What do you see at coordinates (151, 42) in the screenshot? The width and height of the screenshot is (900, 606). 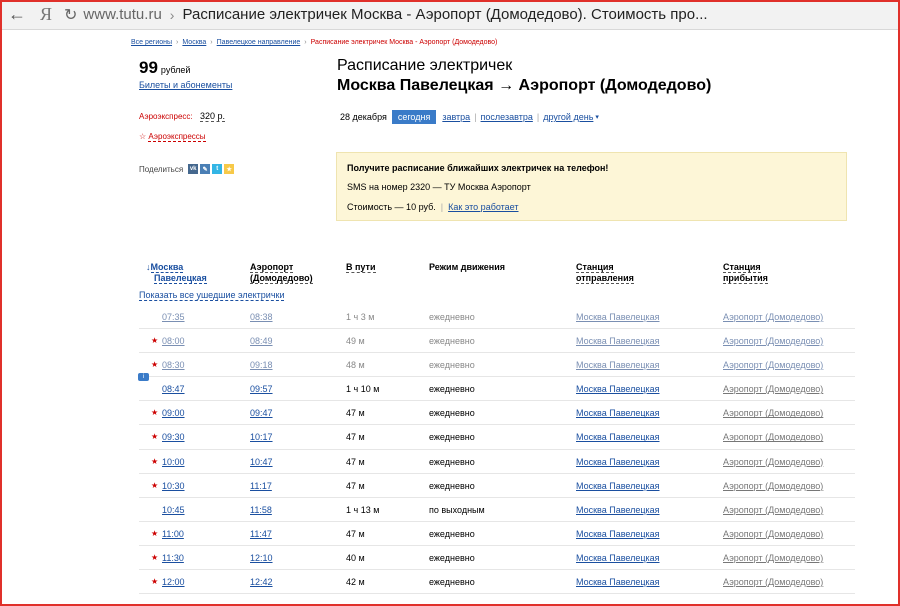 I see `breadcrumb-all-regions: Все регионы` at bounding box center [151, 42].